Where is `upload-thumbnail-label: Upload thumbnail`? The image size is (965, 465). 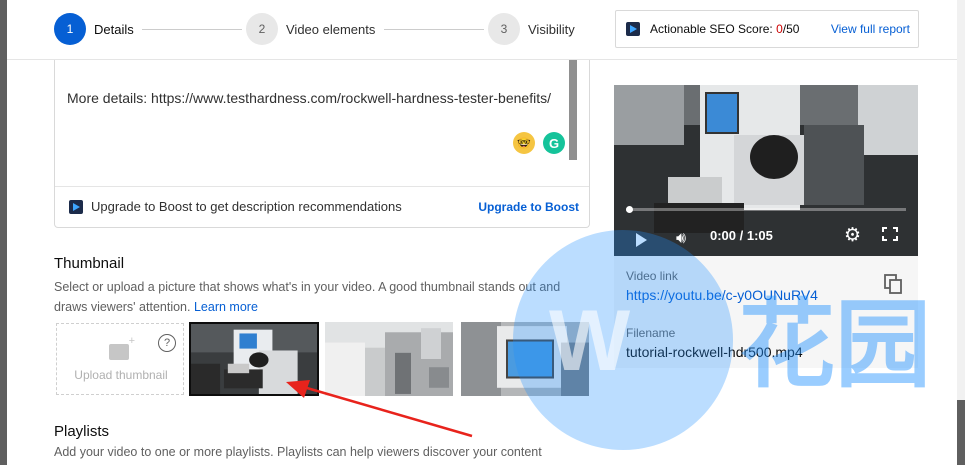 upload-thumbnail-label: Upload thumbnail is located at coordinates (121, 375).